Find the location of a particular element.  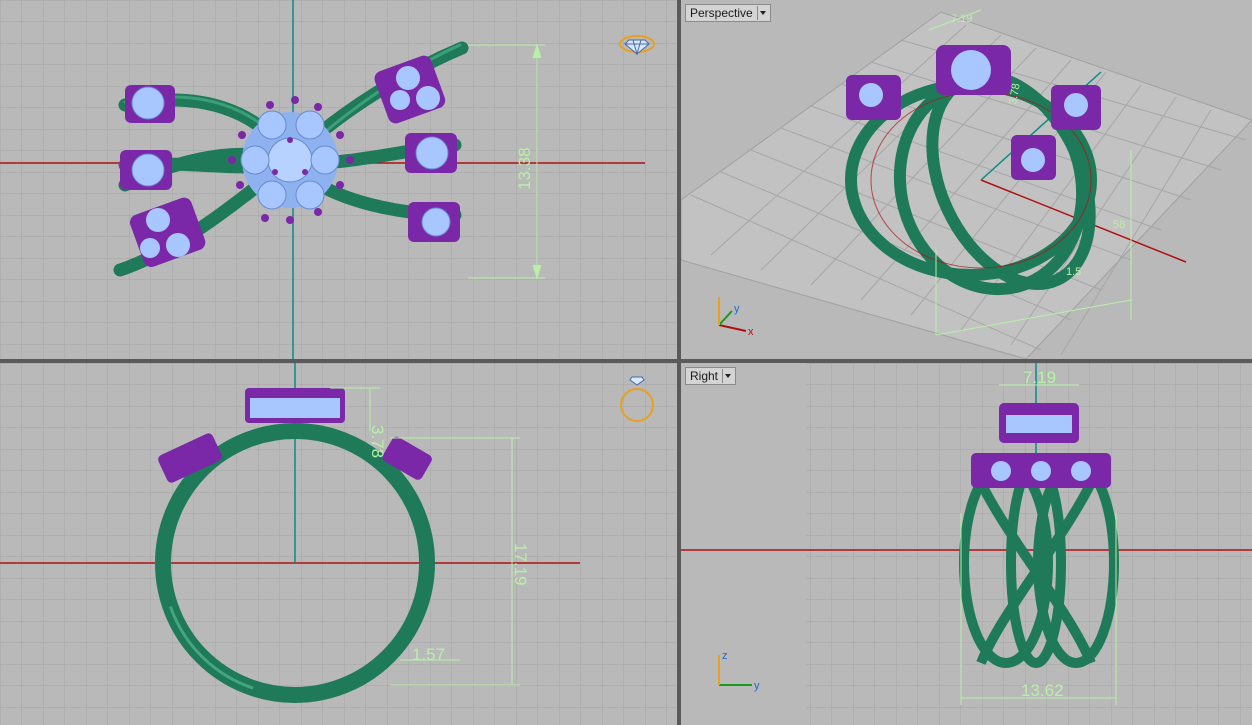

dimension-label: 13.38 is located at coordinates (524, 168).